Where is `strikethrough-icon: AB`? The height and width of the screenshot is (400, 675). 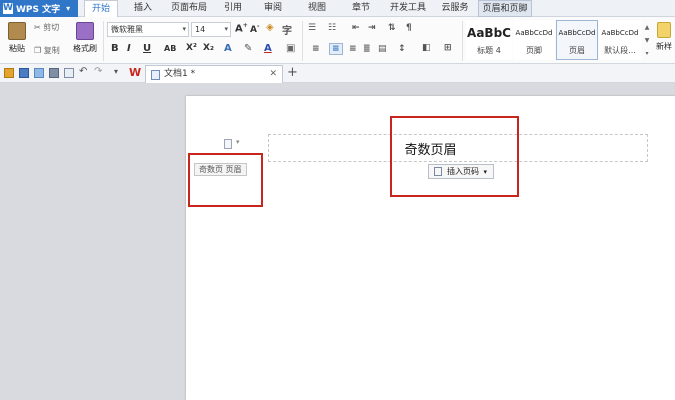
strikethrough-icon: AB is located at coordinates (170, 48).